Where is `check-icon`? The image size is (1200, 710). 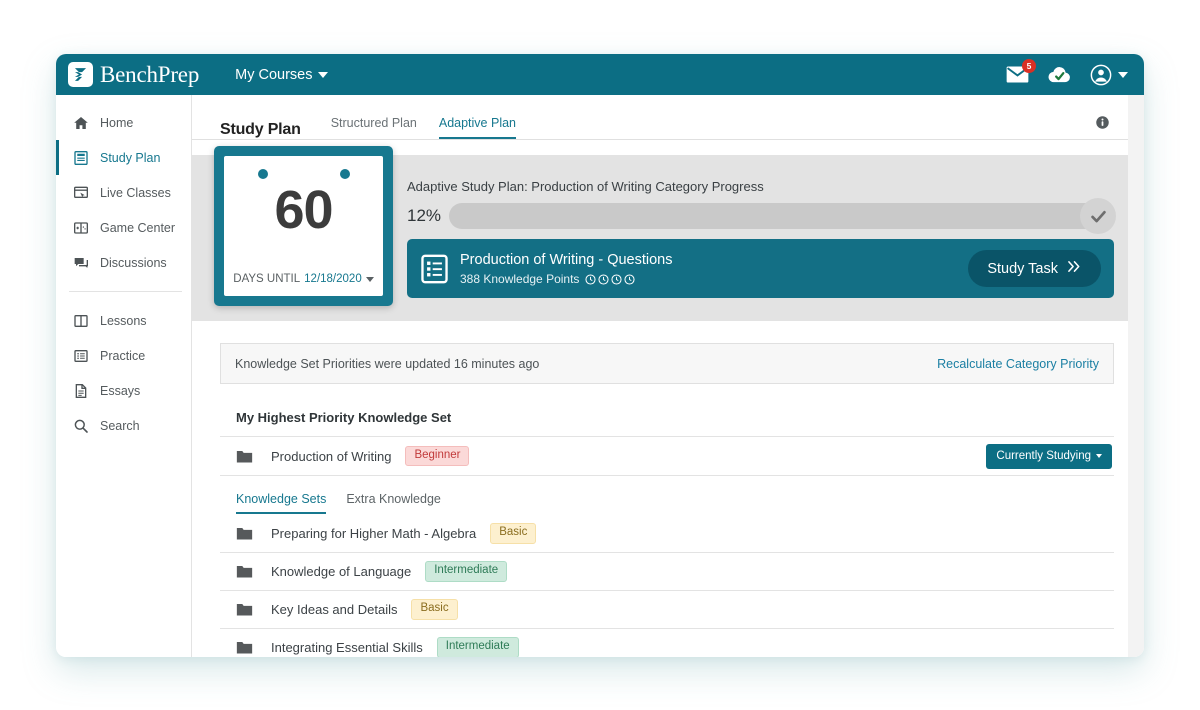
check-icon is located at coordinates (1098, 216).